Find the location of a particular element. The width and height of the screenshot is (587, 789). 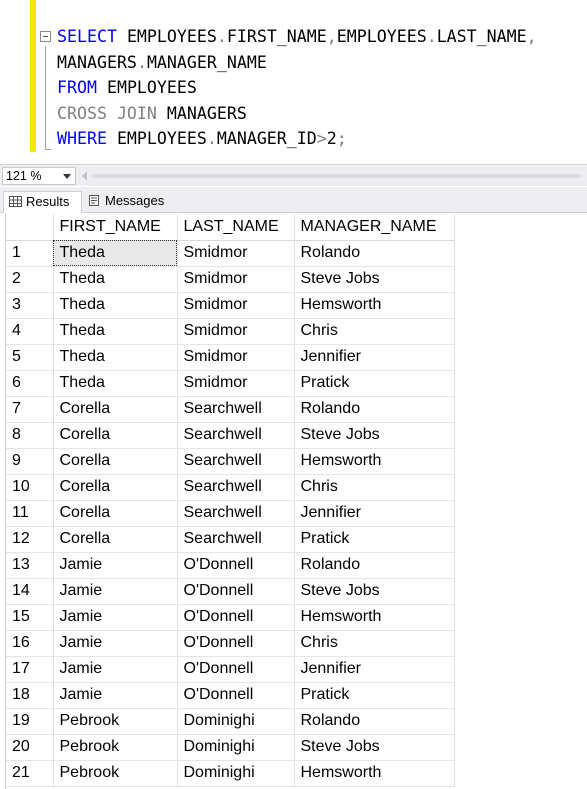

table-row: 18 Jamie O'Donnell Pratick is located at coordinates (230, 695).